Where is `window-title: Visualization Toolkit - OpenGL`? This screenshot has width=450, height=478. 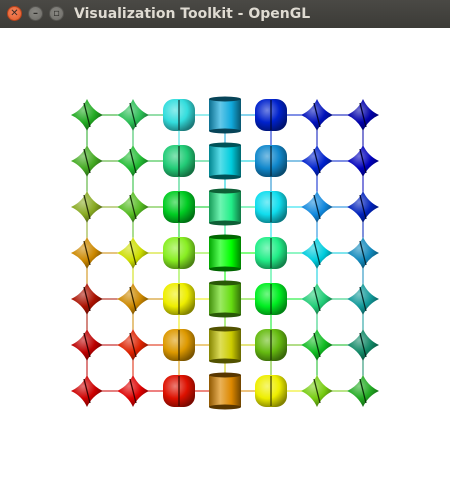
window-title: Visualization Toolkit - OpenGL is located at coordinates (192, 14).